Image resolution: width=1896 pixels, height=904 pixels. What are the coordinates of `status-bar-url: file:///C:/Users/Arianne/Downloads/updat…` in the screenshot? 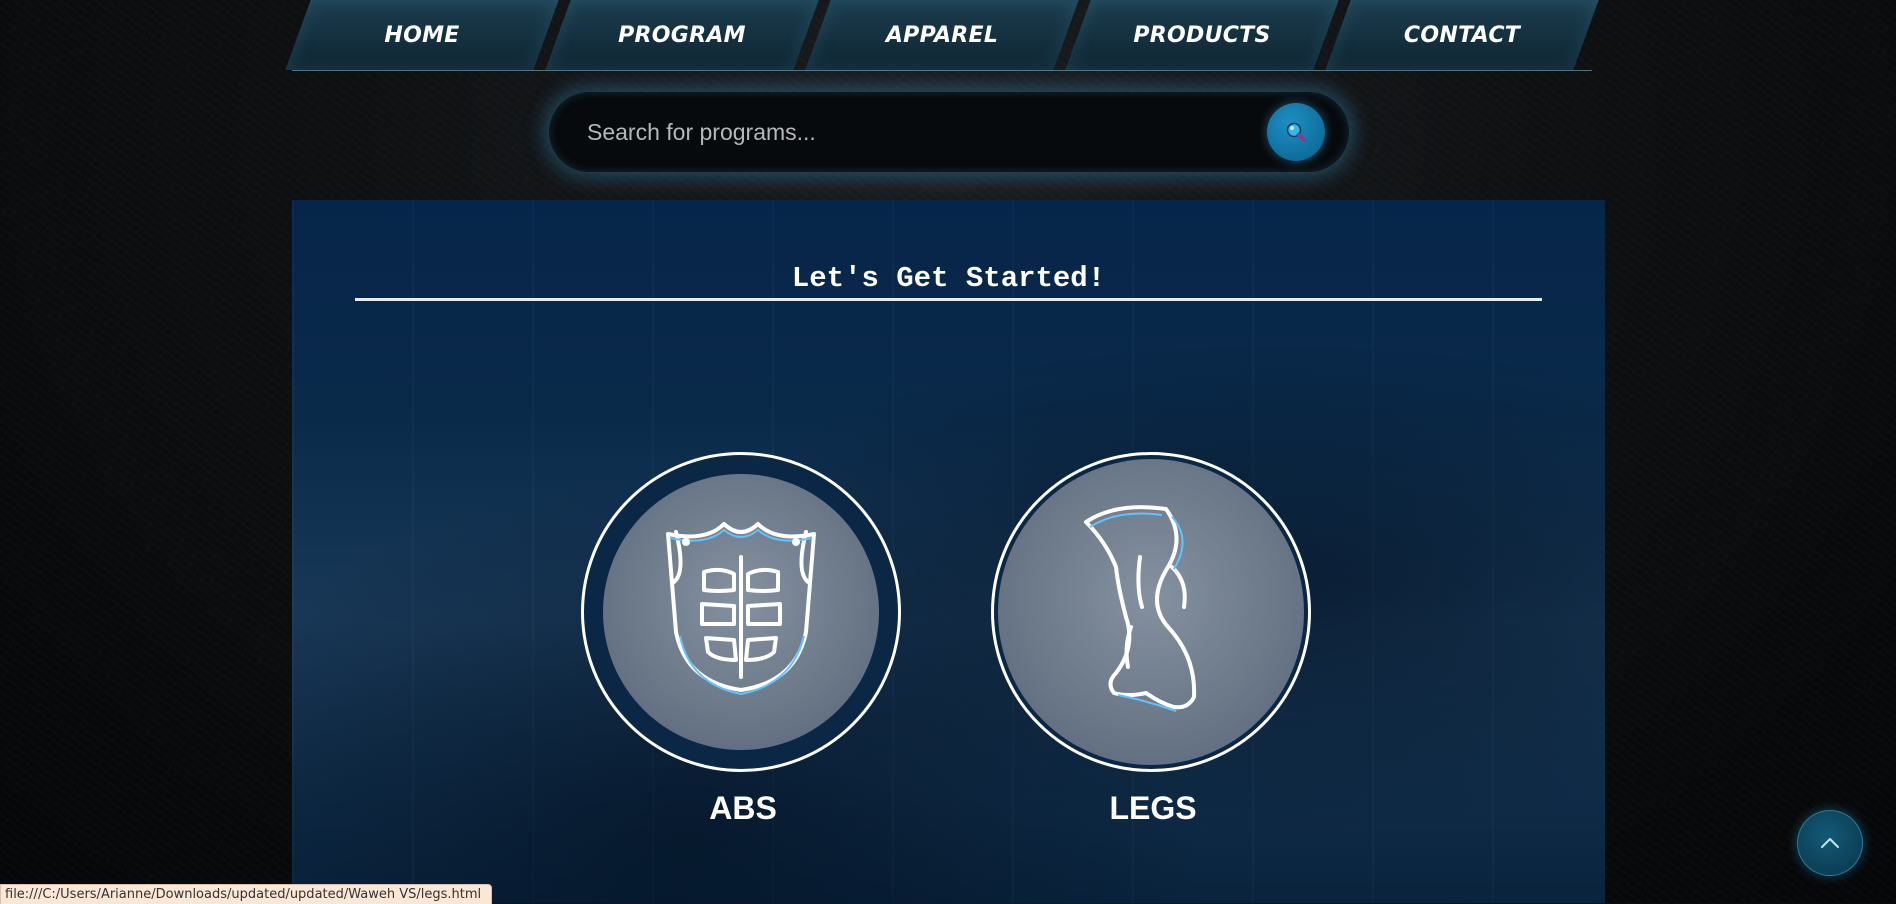 It's located at (246, 894).